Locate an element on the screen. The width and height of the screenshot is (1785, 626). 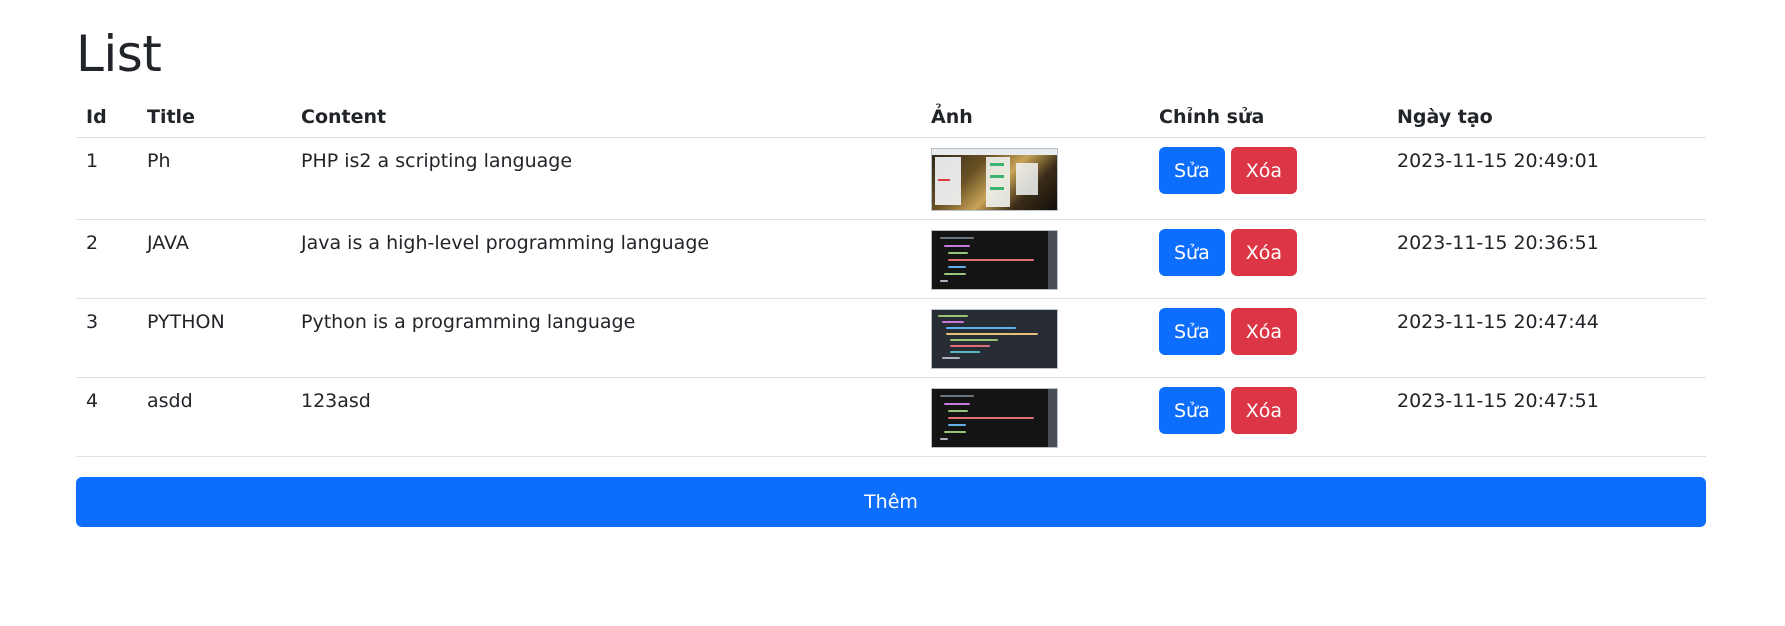
cell-id: 1 is located at coordinates (106, 178).